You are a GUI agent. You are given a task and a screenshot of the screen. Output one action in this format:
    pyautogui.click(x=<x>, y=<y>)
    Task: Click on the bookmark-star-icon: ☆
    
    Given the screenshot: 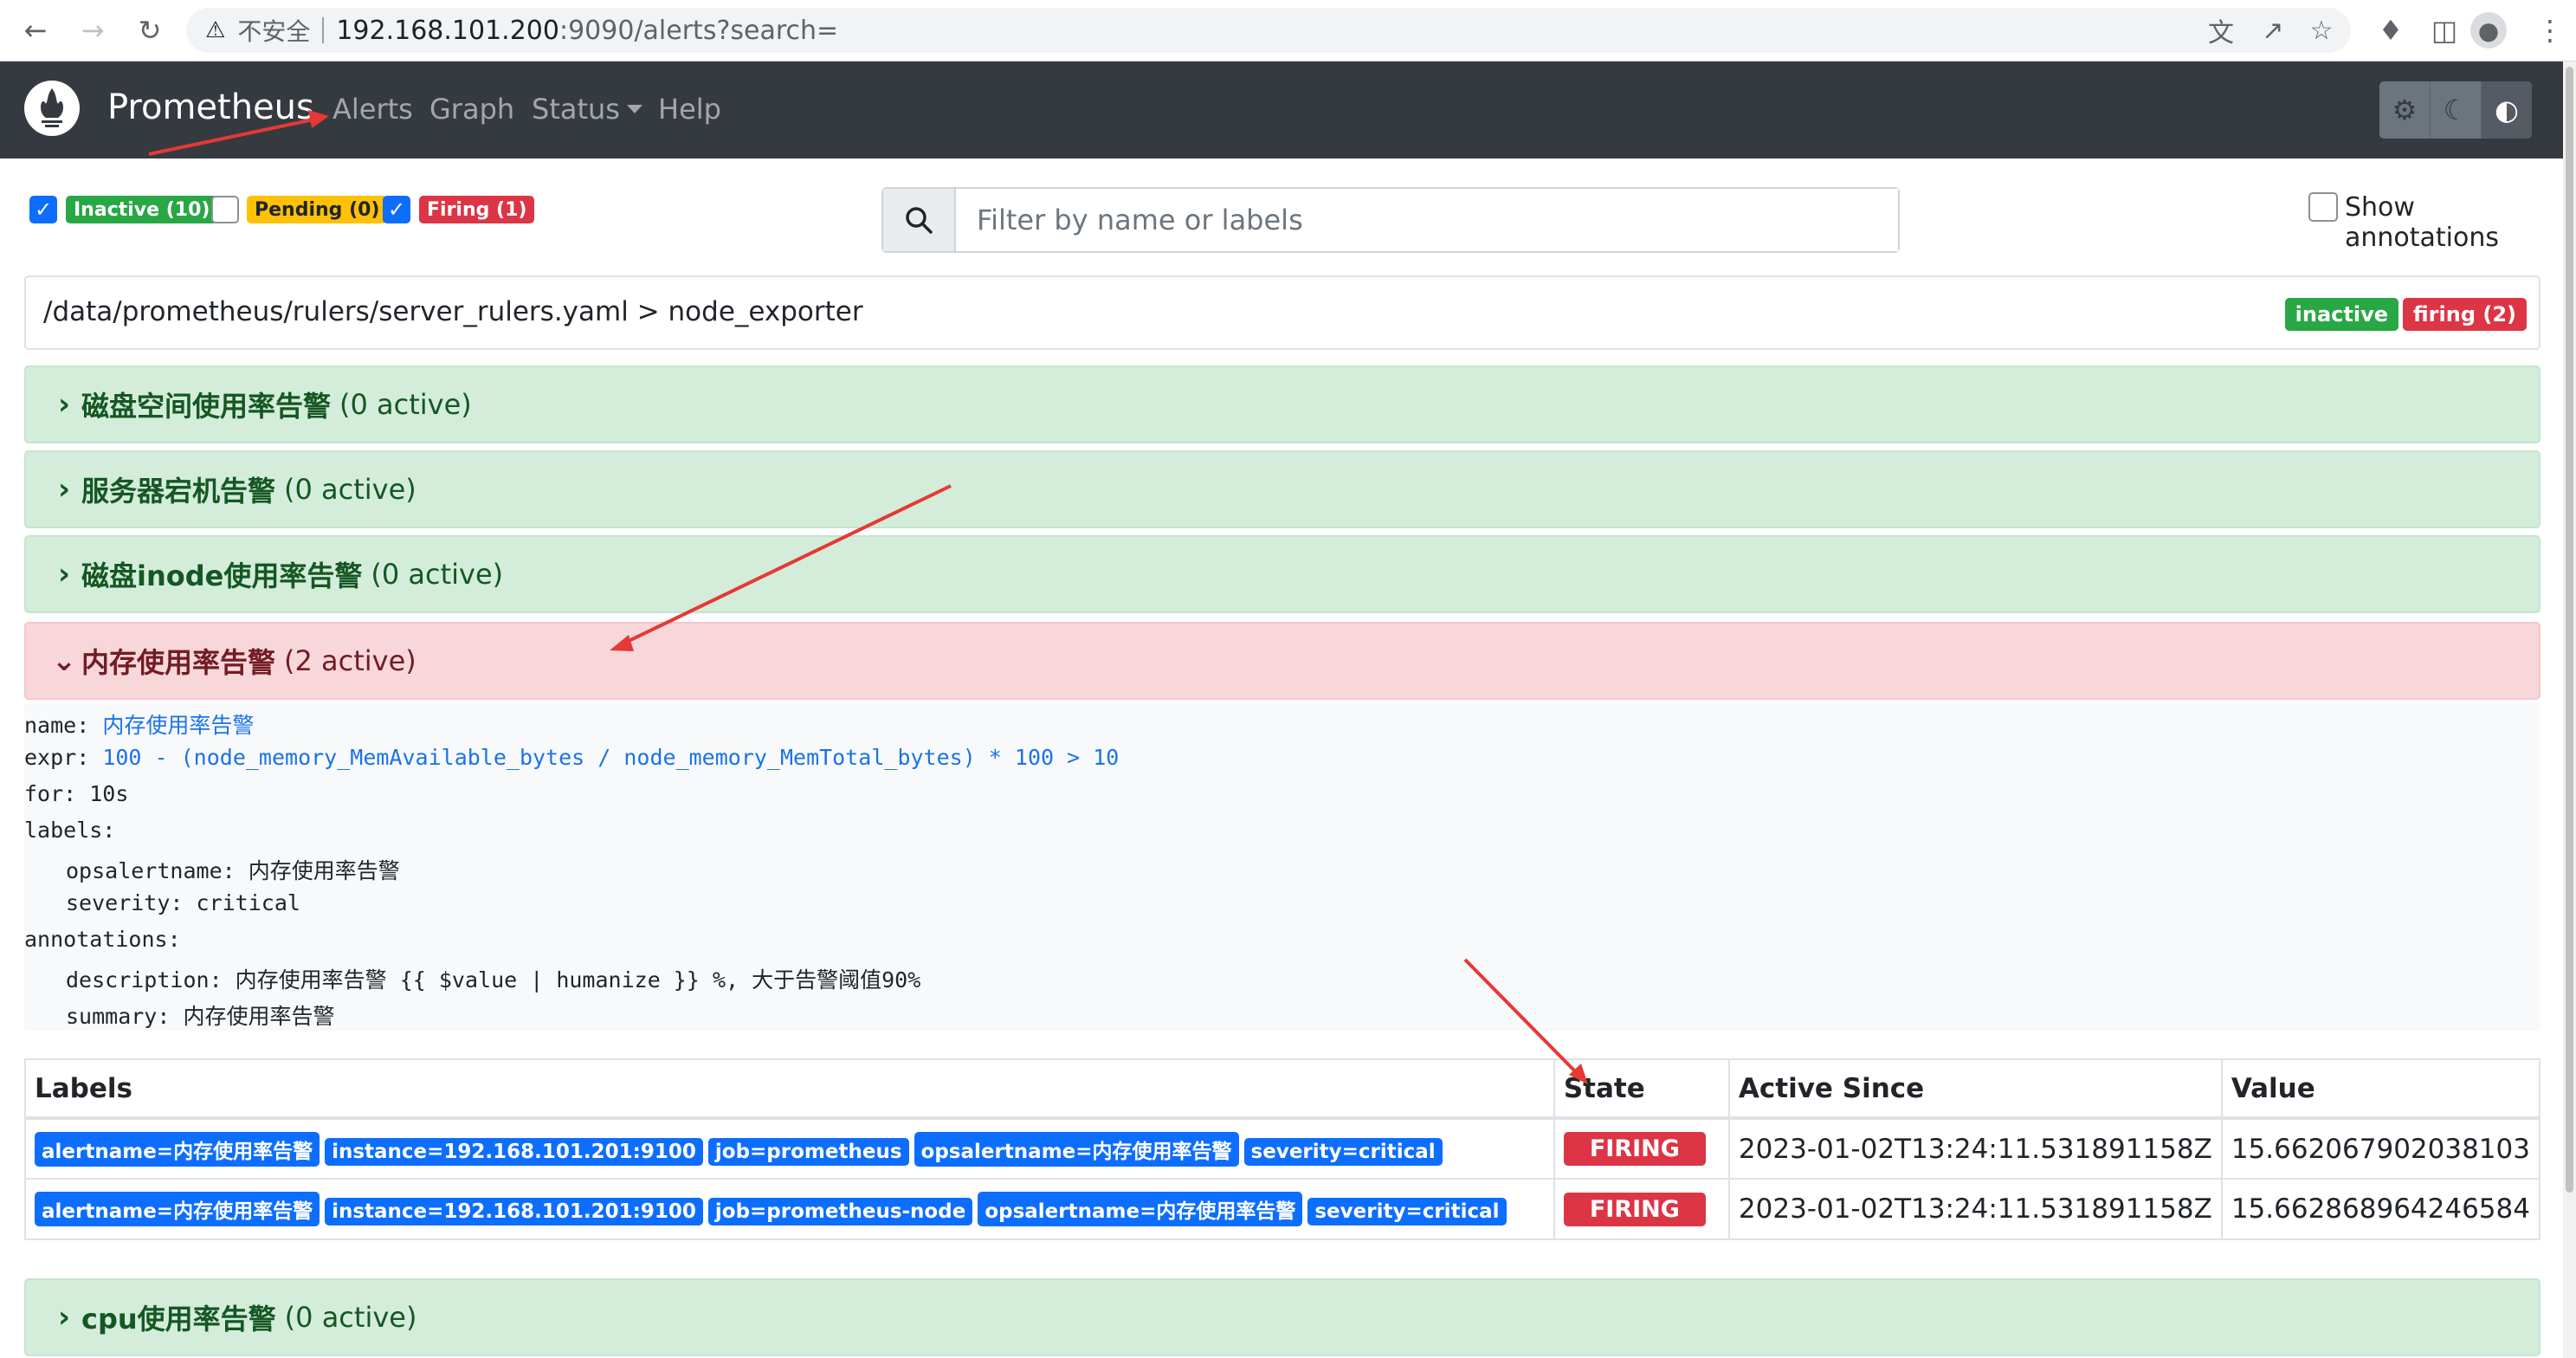 What is the action you would take?
    pyautogui.click(x=2321, y=30)
    